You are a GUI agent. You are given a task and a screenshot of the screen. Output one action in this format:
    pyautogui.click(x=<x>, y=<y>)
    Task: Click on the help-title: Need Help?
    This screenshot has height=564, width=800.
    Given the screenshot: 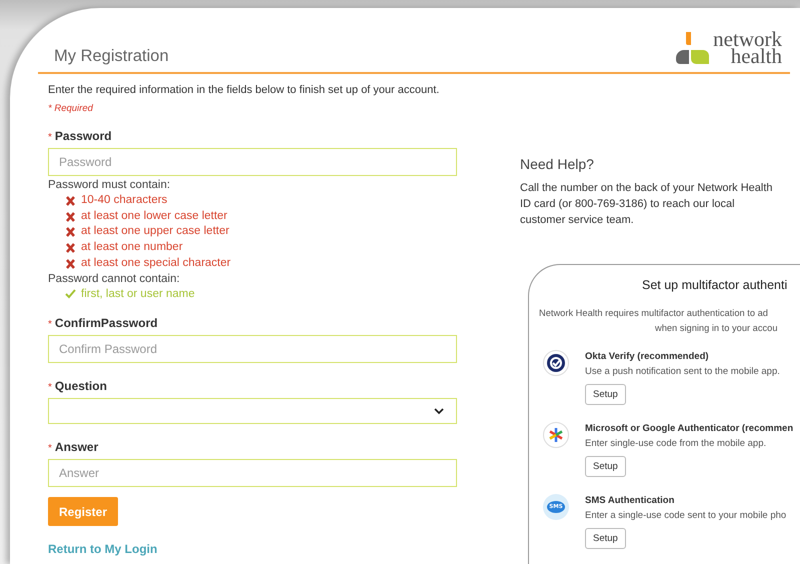 What is the action you would take?
    pyautogui.click(x=557, y=164)
    